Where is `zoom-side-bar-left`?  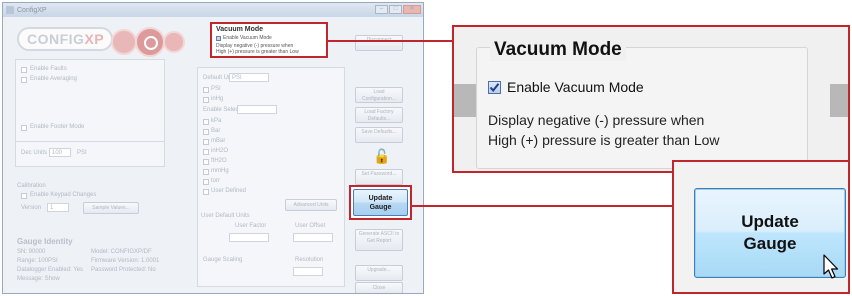 zoom-side-bar-left is located at coordinates (465, 100).